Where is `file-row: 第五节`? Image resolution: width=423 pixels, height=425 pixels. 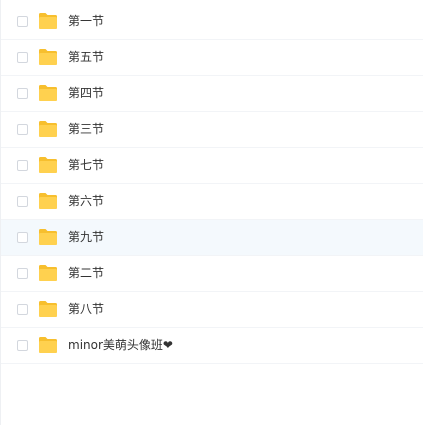
file-row: 第五节 is located at coordinates (212, 58).